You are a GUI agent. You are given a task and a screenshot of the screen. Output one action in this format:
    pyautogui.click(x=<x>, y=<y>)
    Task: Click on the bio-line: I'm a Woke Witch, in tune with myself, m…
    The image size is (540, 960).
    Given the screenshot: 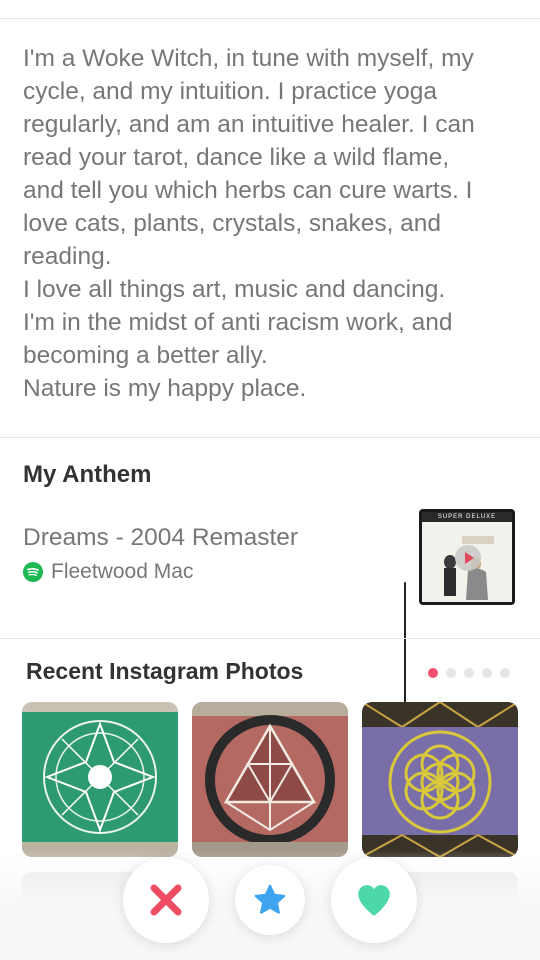 What is the action you would take?
    pyautogui.click(x=248, y=58)
    